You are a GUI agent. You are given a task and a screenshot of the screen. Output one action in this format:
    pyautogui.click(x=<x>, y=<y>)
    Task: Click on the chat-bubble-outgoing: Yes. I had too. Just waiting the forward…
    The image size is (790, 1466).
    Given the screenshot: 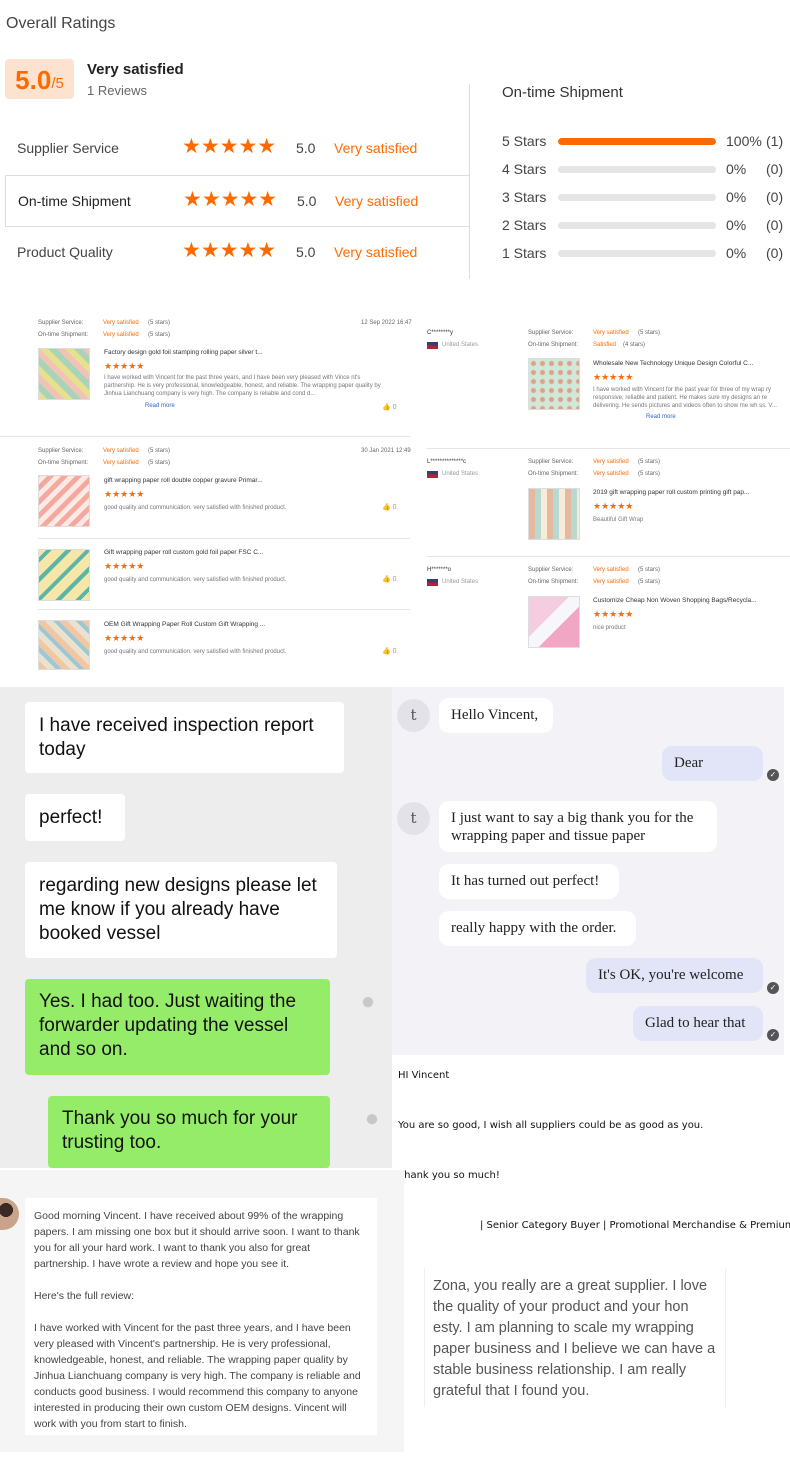 What is the action you would take?
    pyautogui.click(x=177, y=1027)
    